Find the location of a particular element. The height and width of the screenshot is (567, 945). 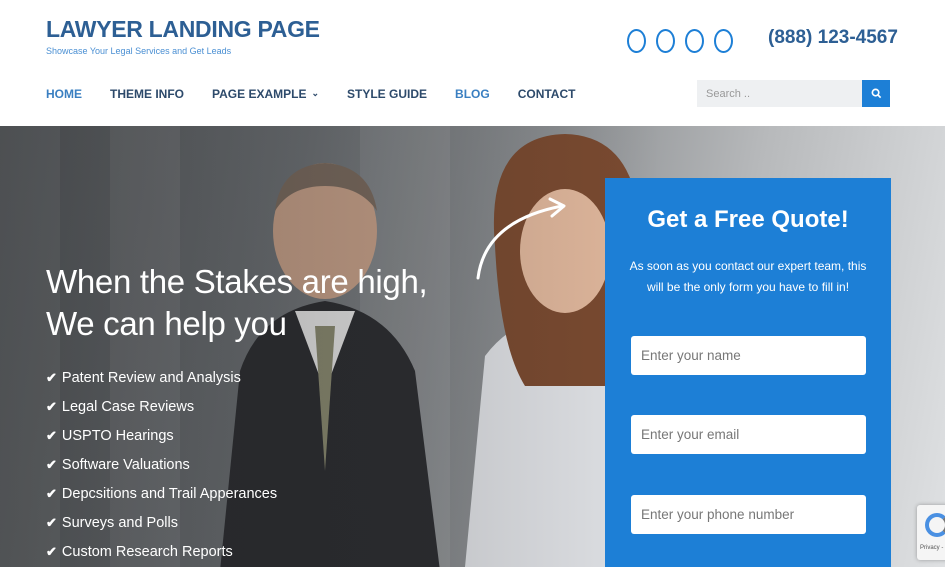

list-item: ✔ USPTO Hearings is located at coordinates (161, 441).